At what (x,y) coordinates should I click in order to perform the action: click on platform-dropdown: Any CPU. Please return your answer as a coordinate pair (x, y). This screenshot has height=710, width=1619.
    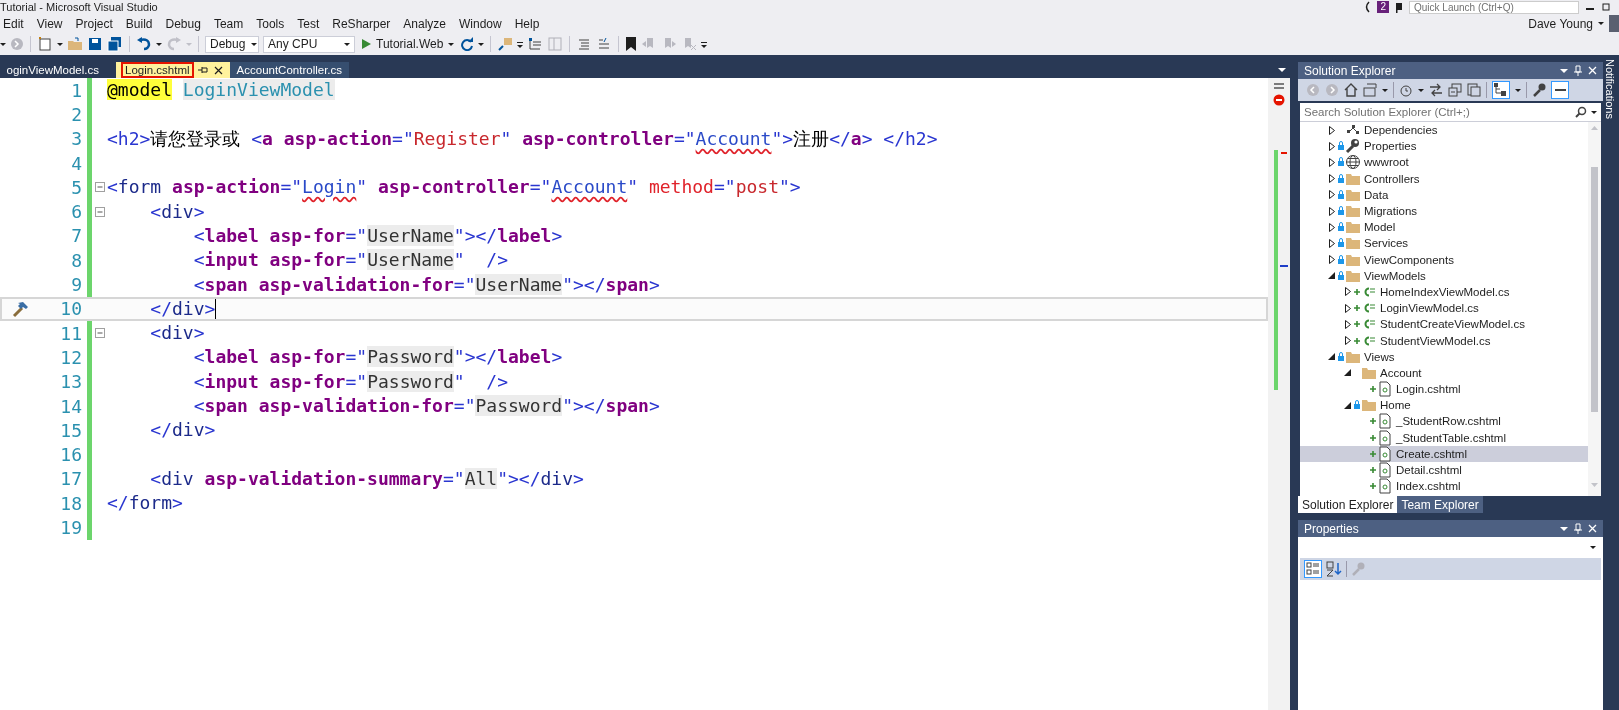
    Looking at the image, I should click on (309, 44).